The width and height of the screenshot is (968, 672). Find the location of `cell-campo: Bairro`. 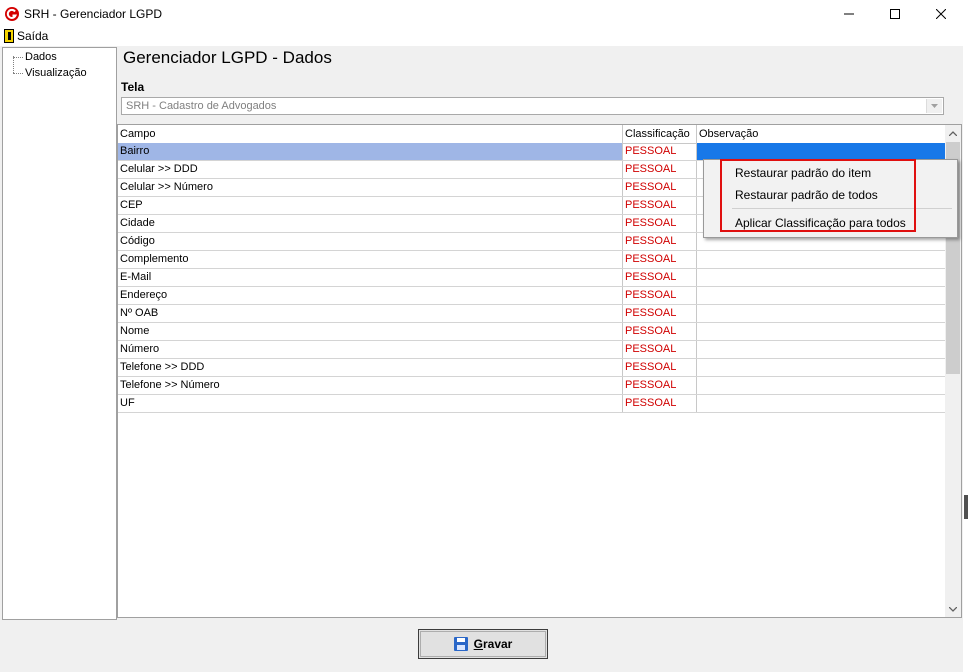

cell-campo: Bairro is located at coordinates (370, 151).